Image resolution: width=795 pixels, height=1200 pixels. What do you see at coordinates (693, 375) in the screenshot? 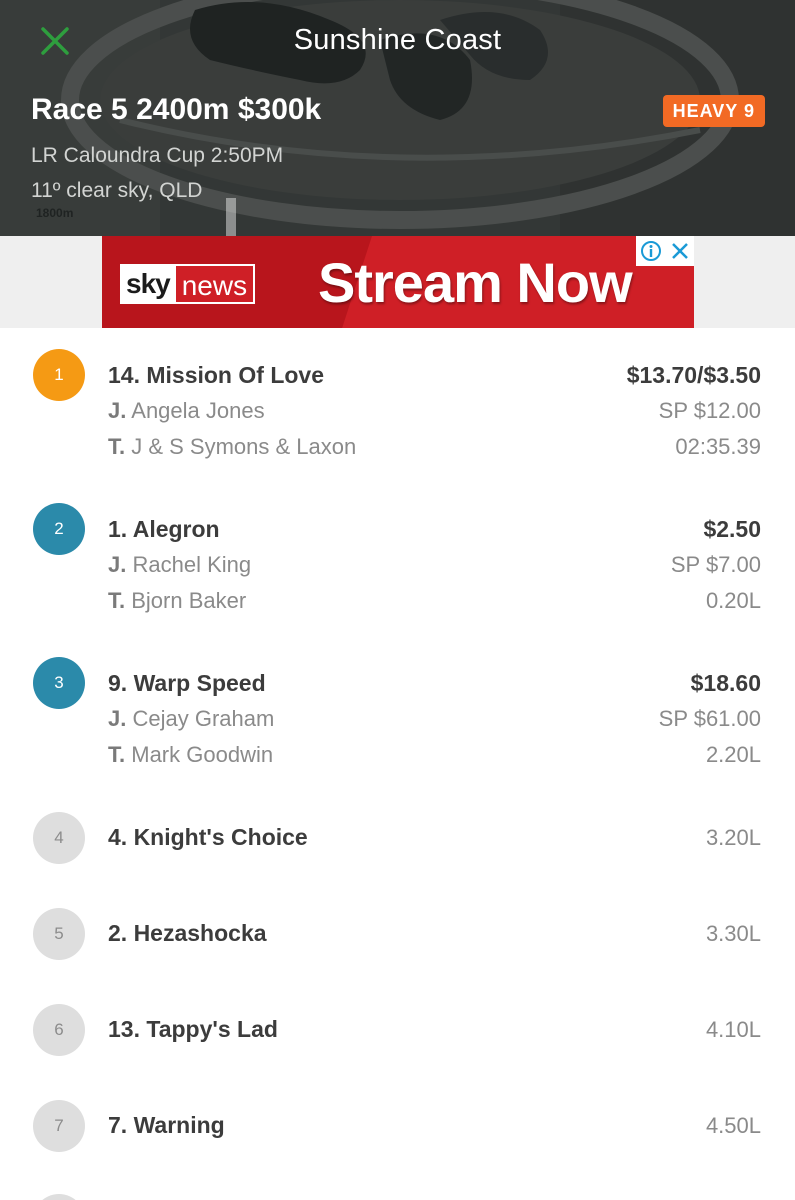
I see `win-place-odds: $13.70/$3.50` at bounding box center [693, 375].